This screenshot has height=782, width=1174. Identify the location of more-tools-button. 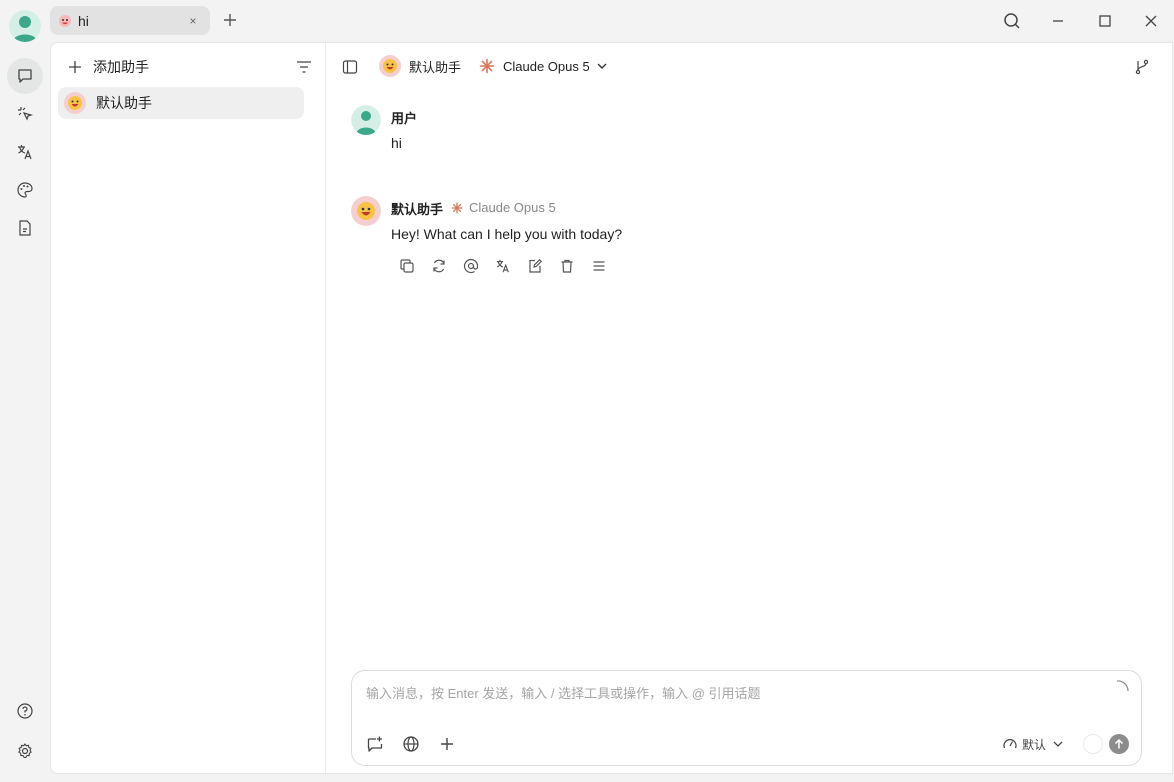
(456, 744).